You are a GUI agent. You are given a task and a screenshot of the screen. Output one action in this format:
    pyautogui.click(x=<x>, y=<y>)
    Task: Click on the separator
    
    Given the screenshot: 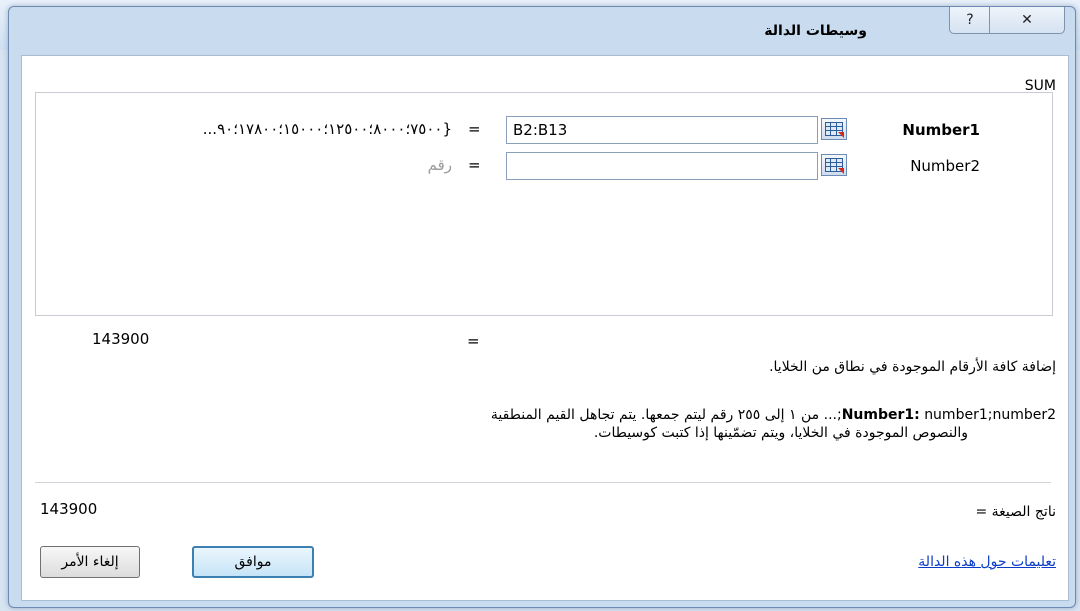 What is the action you would take?
    pyautogui.click(x=543, y=482)
    